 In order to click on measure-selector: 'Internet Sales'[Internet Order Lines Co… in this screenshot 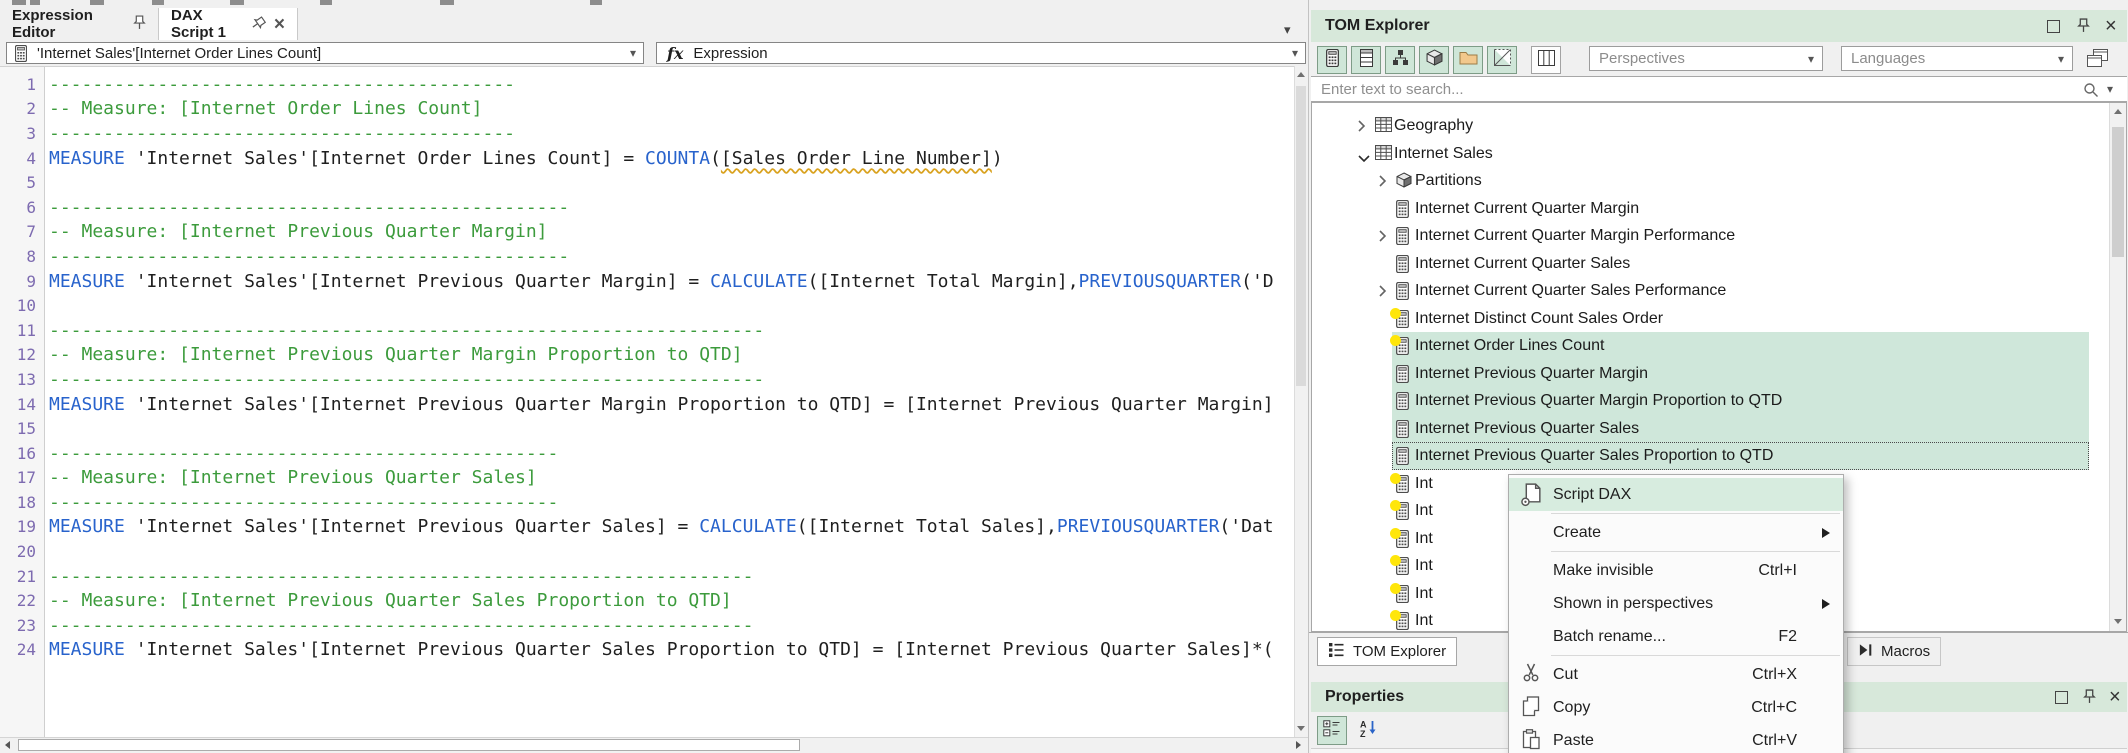, I will do `click(325, 53)`.